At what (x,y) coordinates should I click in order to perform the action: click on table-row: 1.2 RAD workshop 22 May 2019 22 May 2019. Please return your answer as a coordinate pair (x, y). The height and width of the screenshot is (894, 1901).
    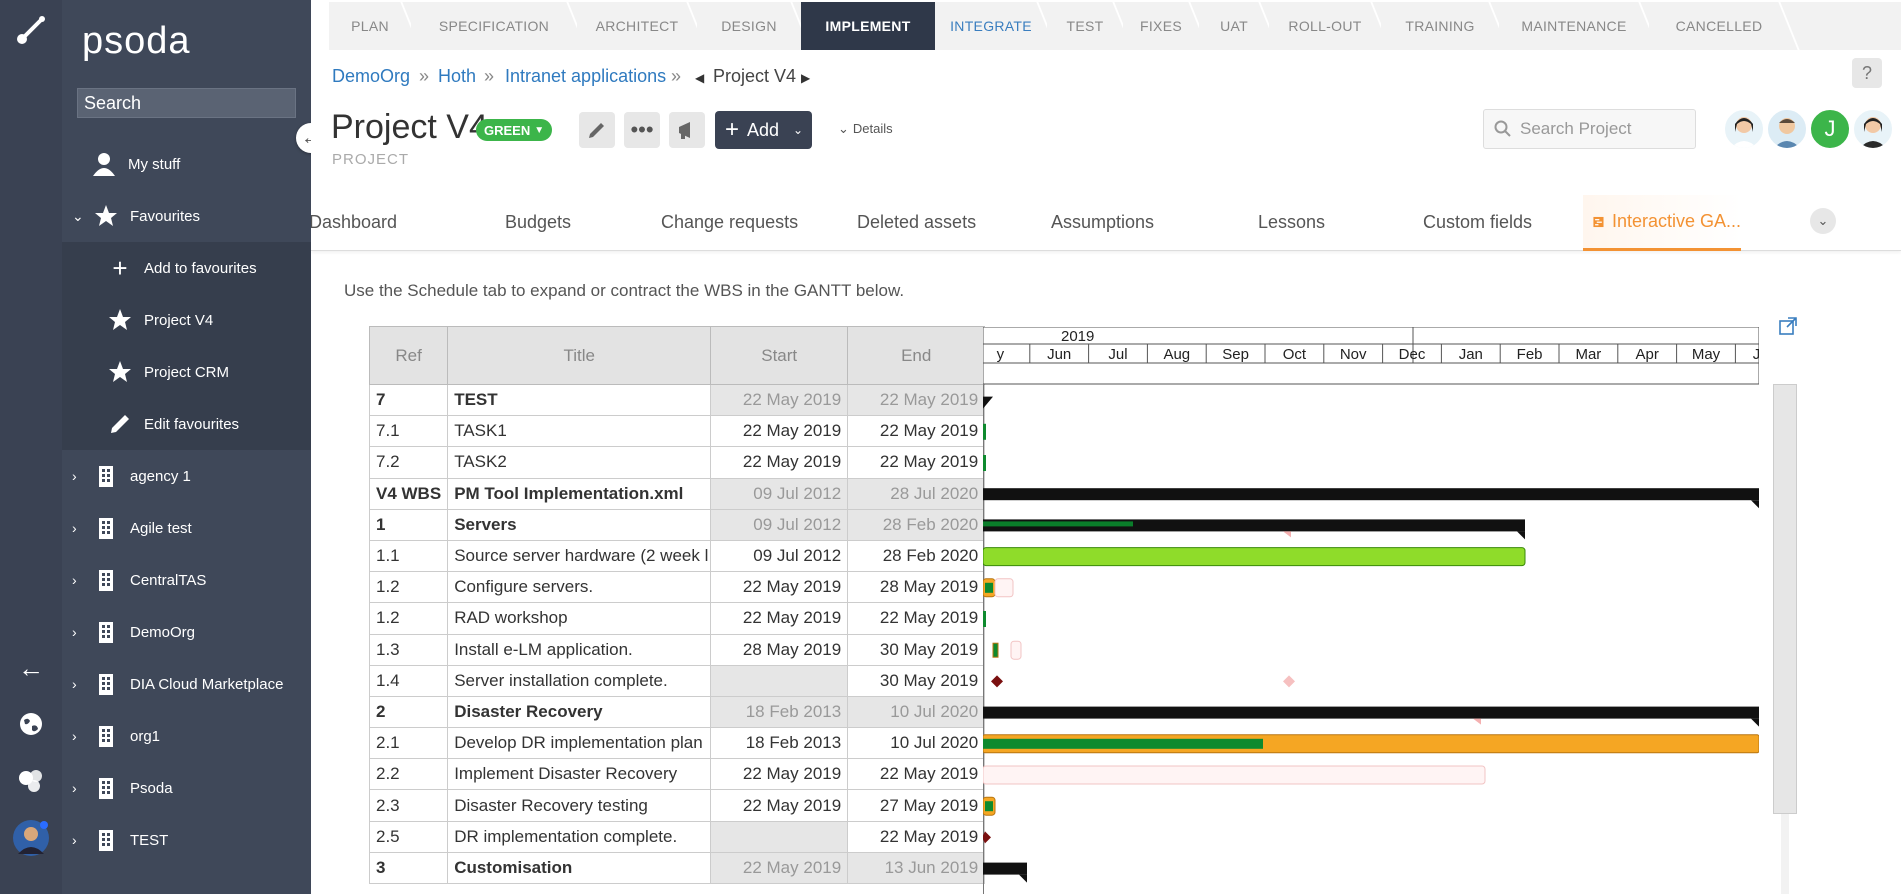
    Looking at the image, I should click on (677, 618).